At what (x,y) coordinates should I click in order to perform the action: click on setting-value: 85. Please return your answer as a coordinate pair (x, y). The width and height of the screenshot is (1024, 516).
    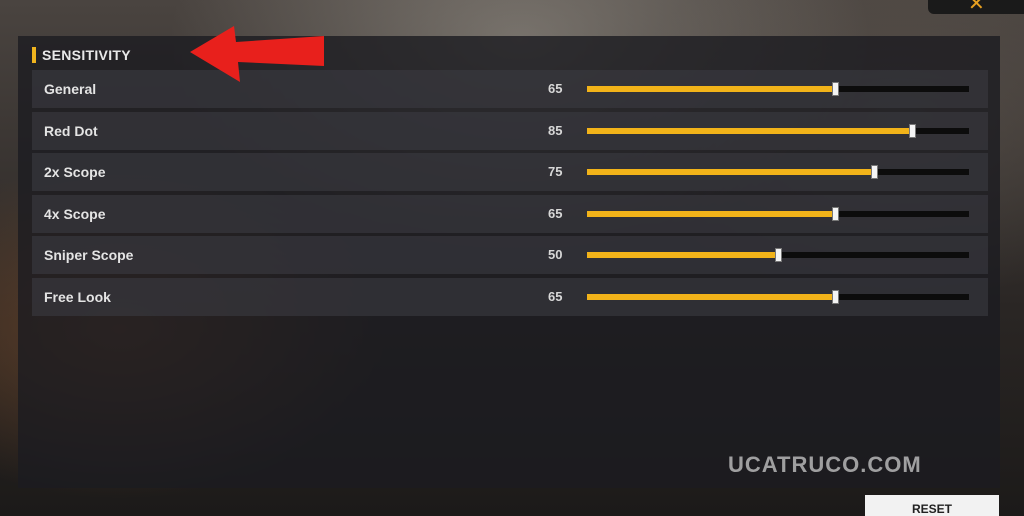
    Looking at the image, I should click on (555, 130).